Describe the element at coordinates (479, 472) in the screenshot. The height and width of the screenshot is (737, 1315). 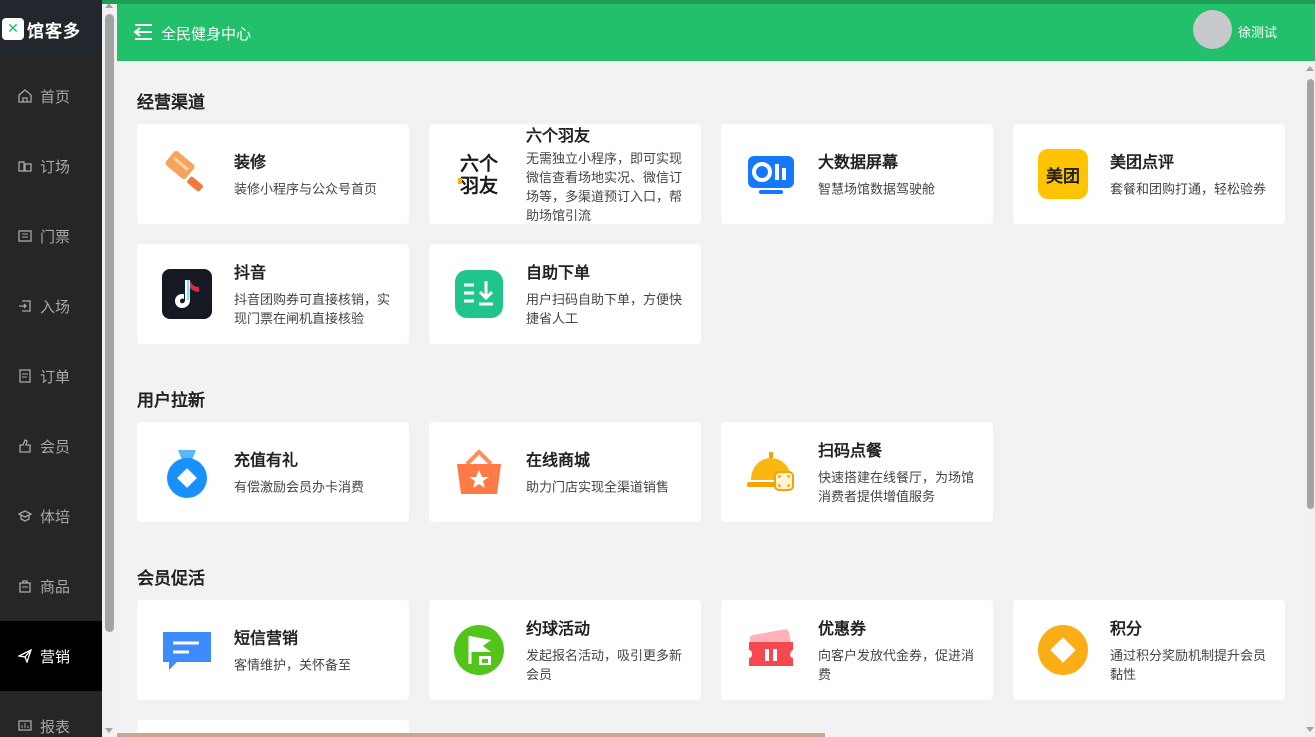
I see `online-mall-icon` at that location.